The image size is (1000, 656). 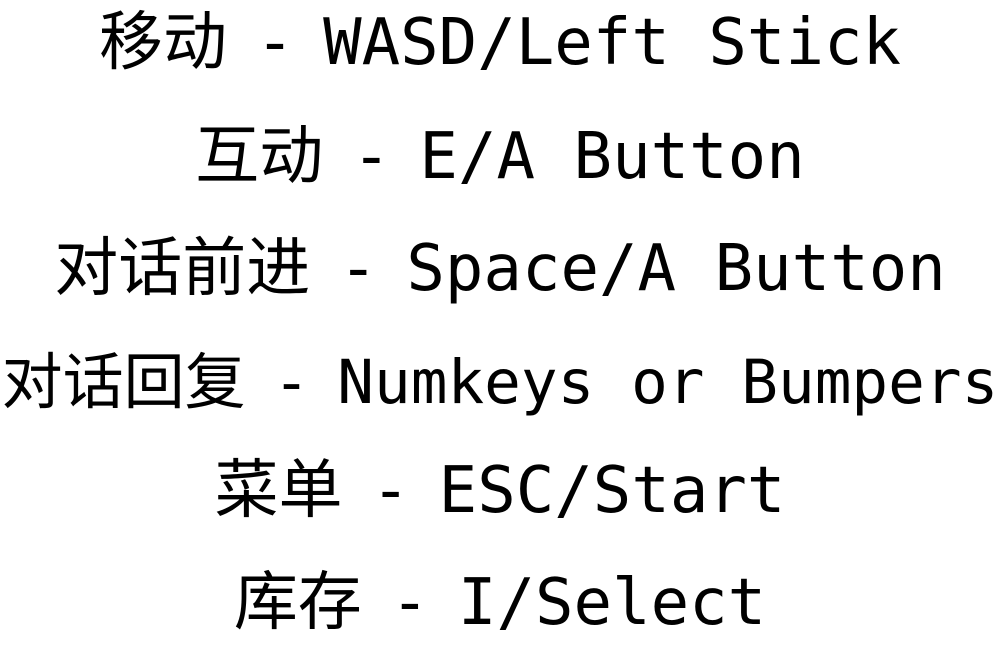 What do you see at coordinates (297, 603) in the screenshot?
I see `control-action: 库存` at bounding box center [297, 603].